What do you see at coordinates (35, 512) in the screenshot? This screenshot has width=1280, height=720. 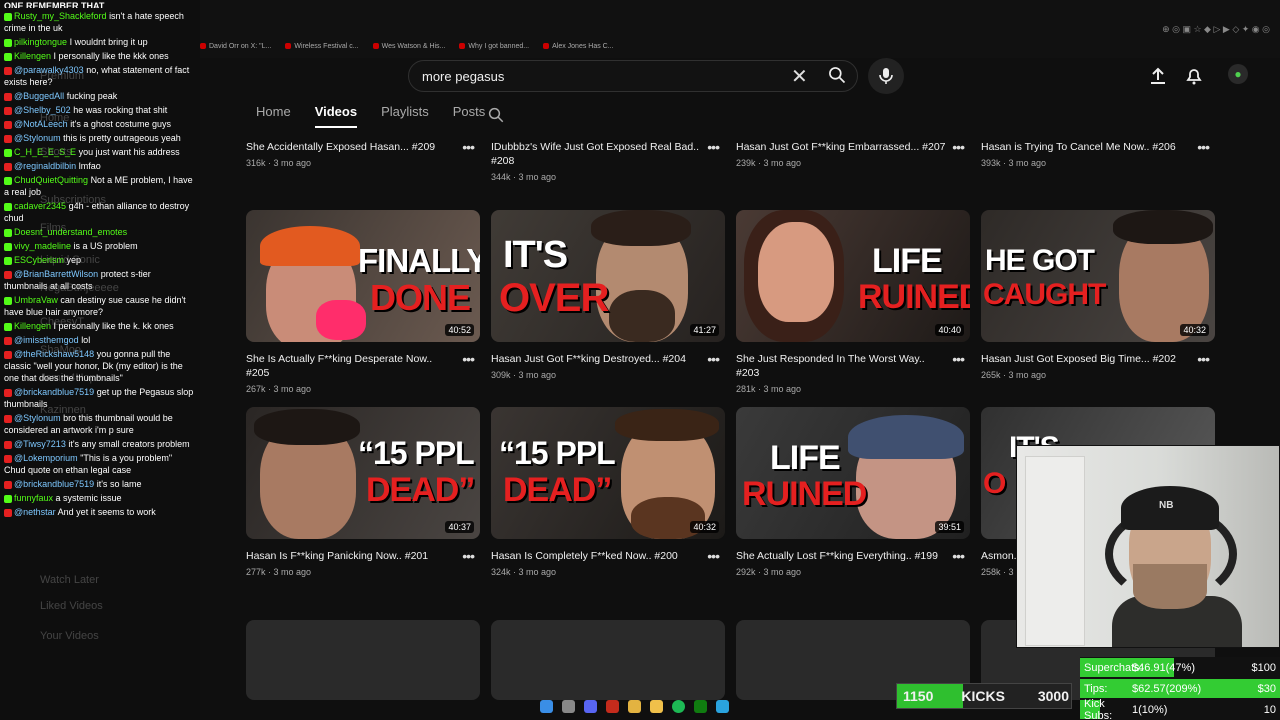 I see `chat-username: @nethstar` at bounding box center [35, 512].